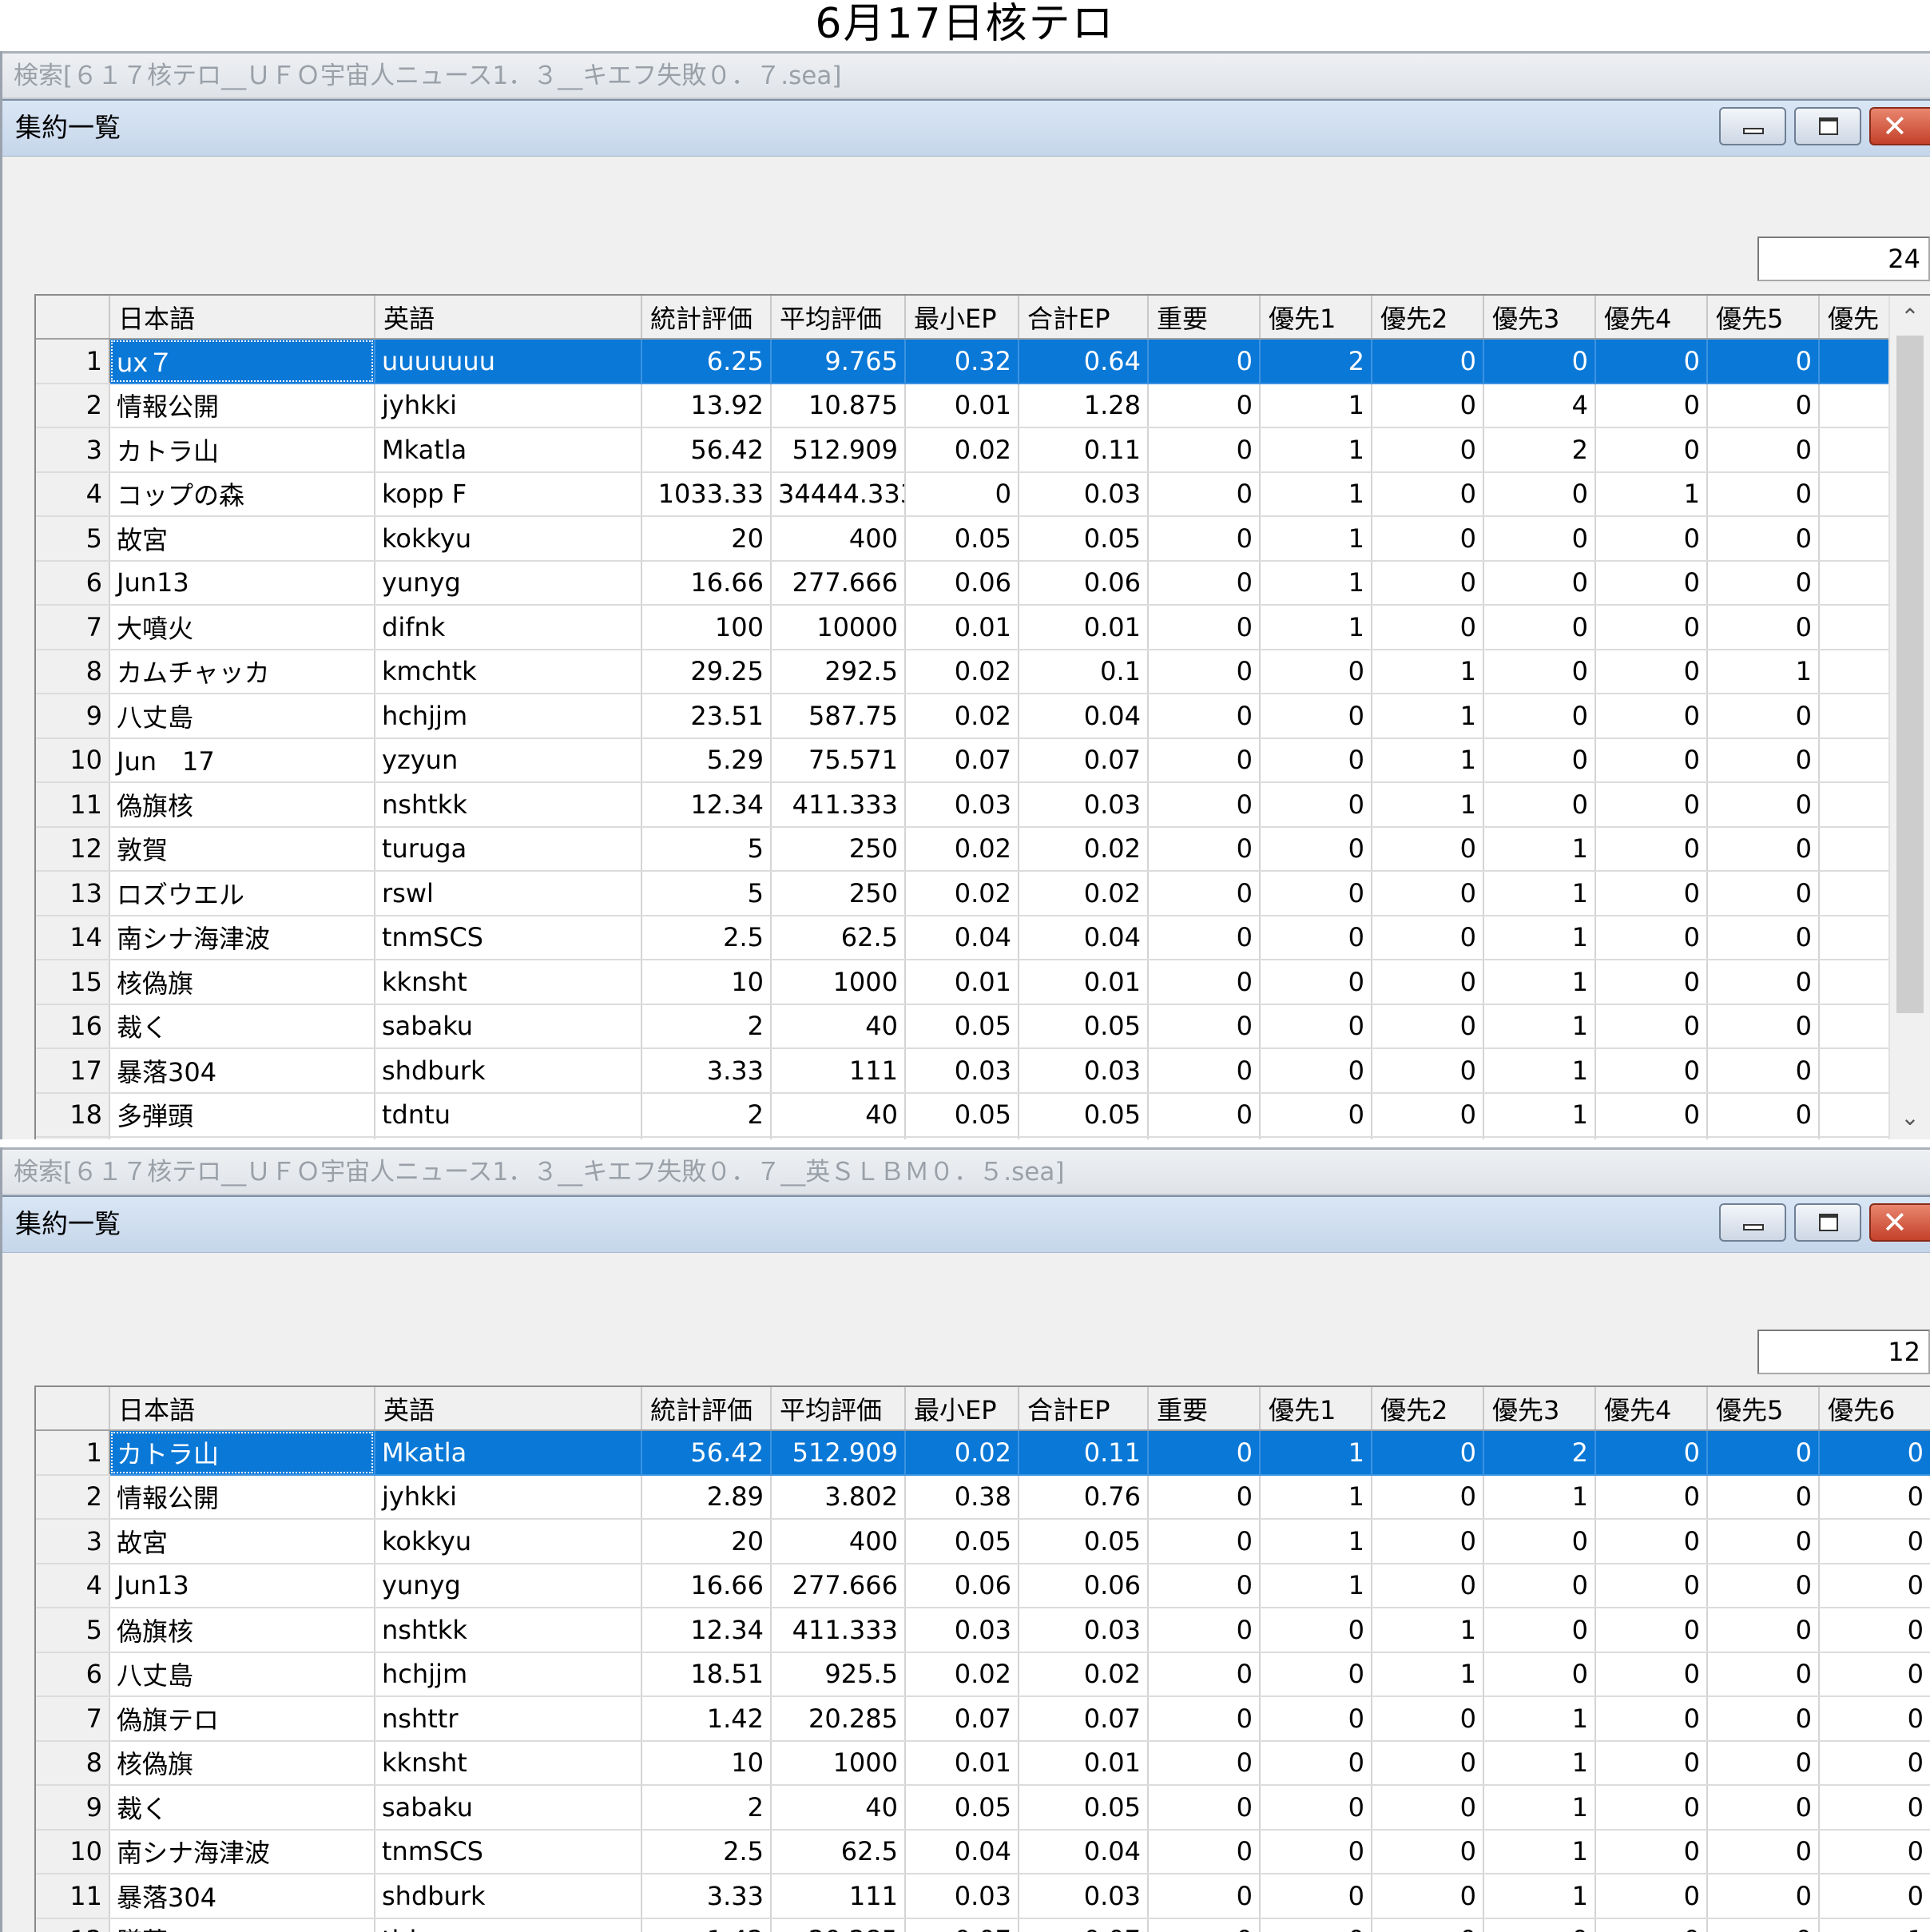  What do you see at coordinates (508, 1541) in the screenshot?
I see `cell-english: kokkyu` at bounding box center [508, 1541].